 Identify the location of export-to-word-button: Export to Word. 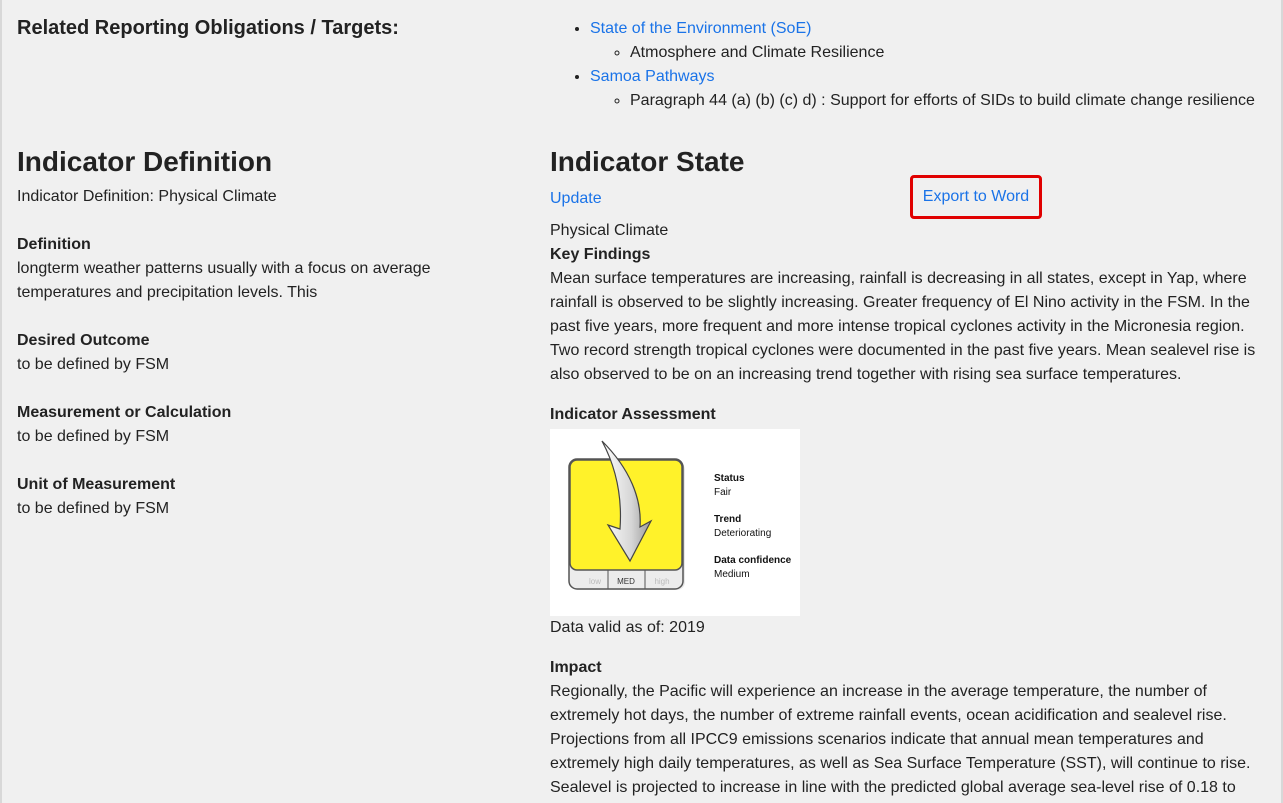
(976, 197).